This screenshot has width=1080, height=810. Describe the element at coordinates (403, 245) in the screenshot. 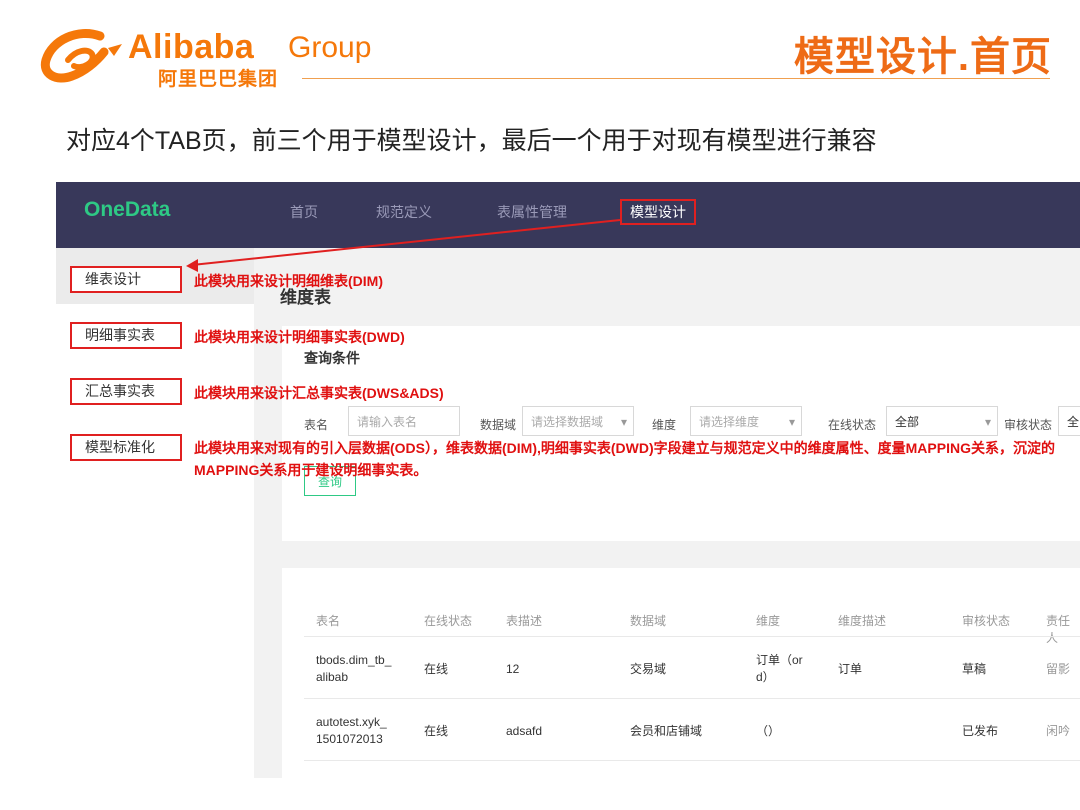

I see `annotation-arrow-icon` at that location.